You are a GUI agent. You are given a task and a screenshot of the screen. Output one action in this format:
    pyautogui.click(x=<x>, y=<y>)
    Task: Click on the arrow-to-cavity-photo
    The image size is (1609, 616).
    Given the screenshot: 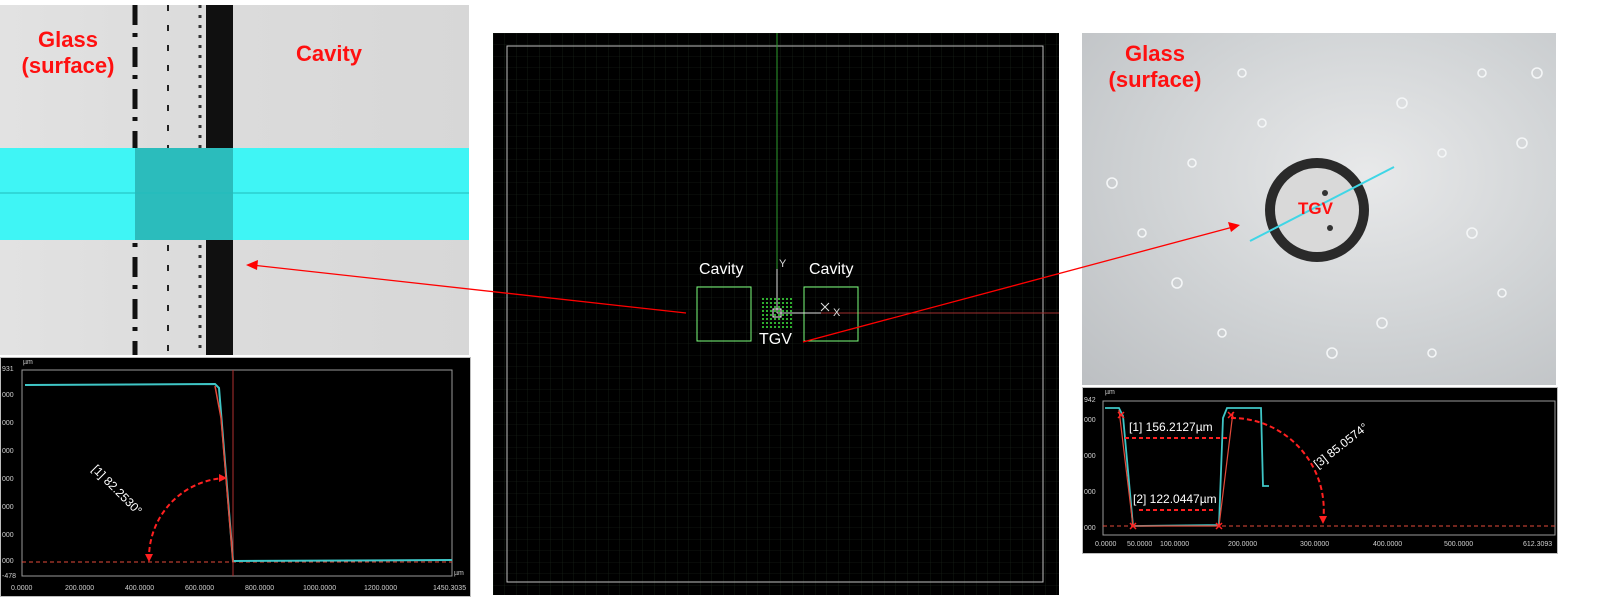 What is the action you would take?
    pyautogui.click(x=469, y=289)
    